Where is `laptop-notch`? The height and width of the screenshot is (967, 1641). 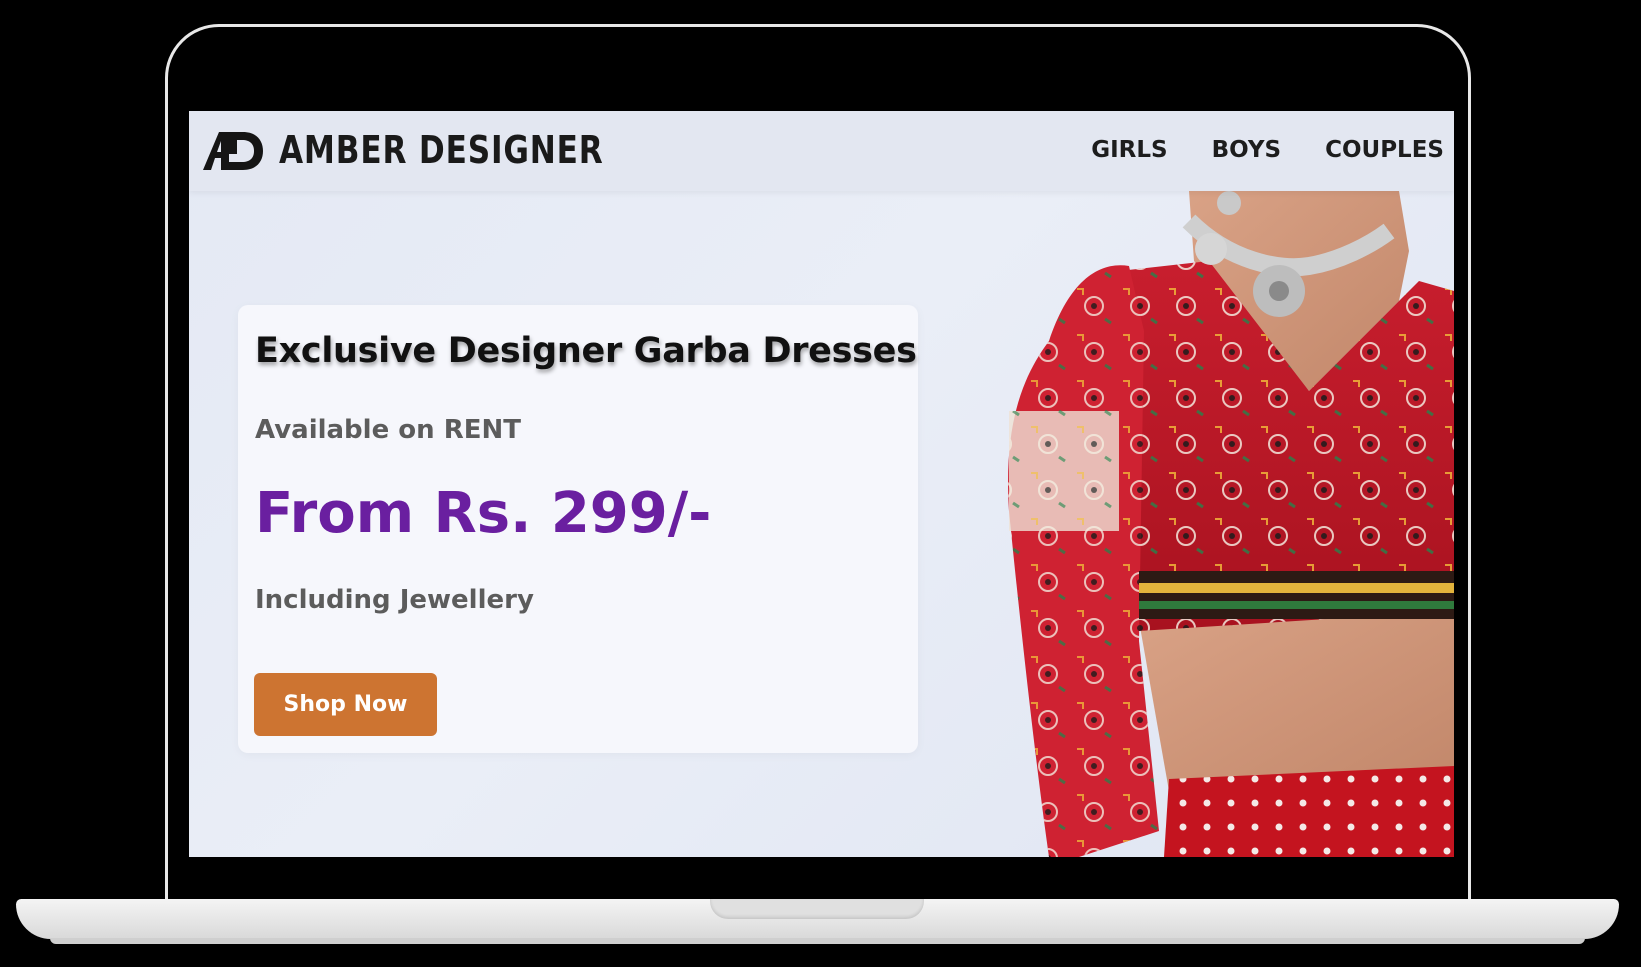
laptop-notch is located at coordinates (817, 909).